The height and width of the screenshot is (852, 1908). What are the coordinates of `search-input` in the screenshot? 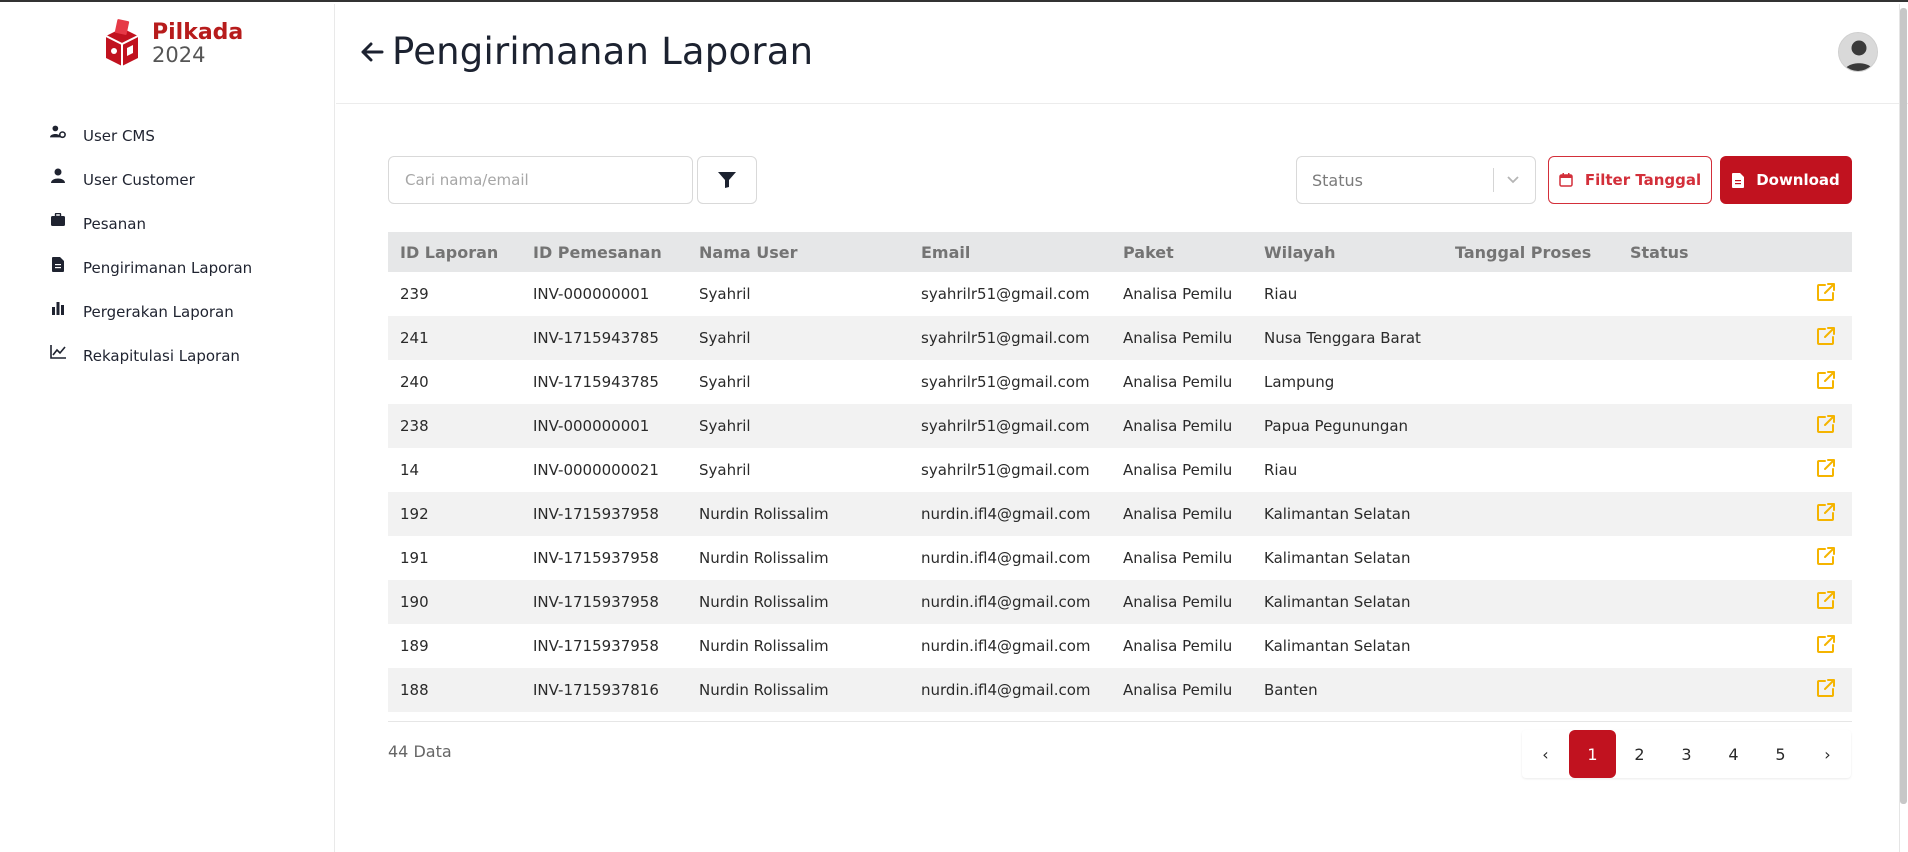 It's located at (540, 180).